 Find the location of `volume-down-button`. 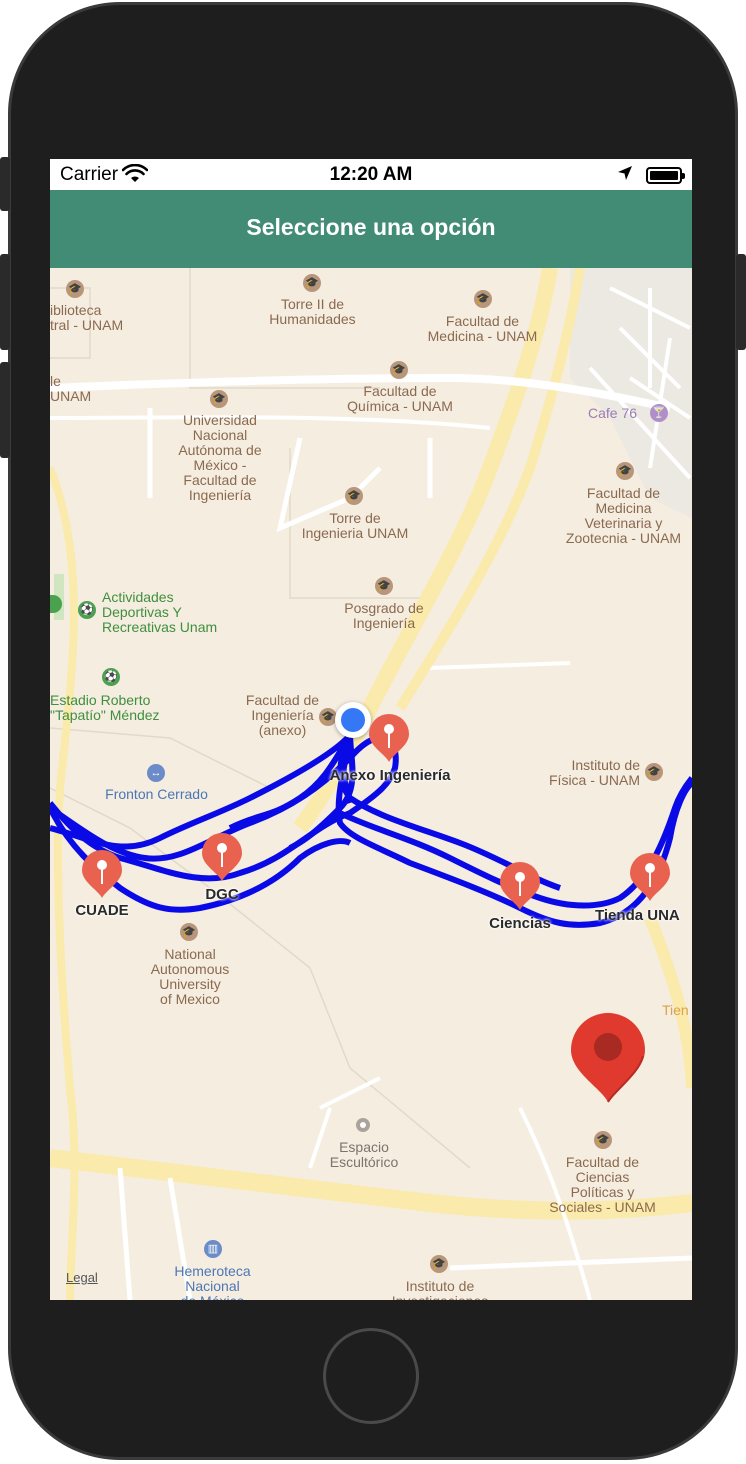

volume-down-button is located at coordinates (5, 410).